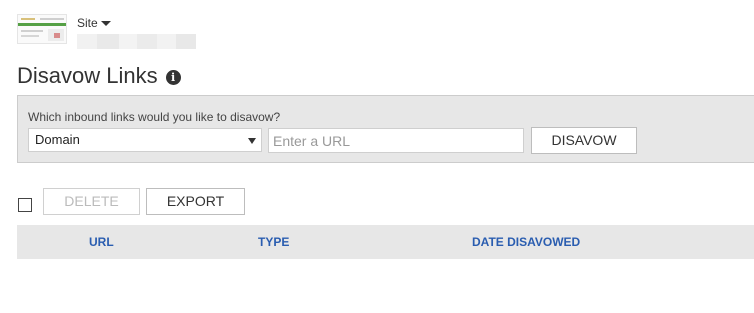  What do you see at coordinates (87, 23) in the screenshot?
I see `site-dropdown-label: Site` at bounding box center [87, 23].